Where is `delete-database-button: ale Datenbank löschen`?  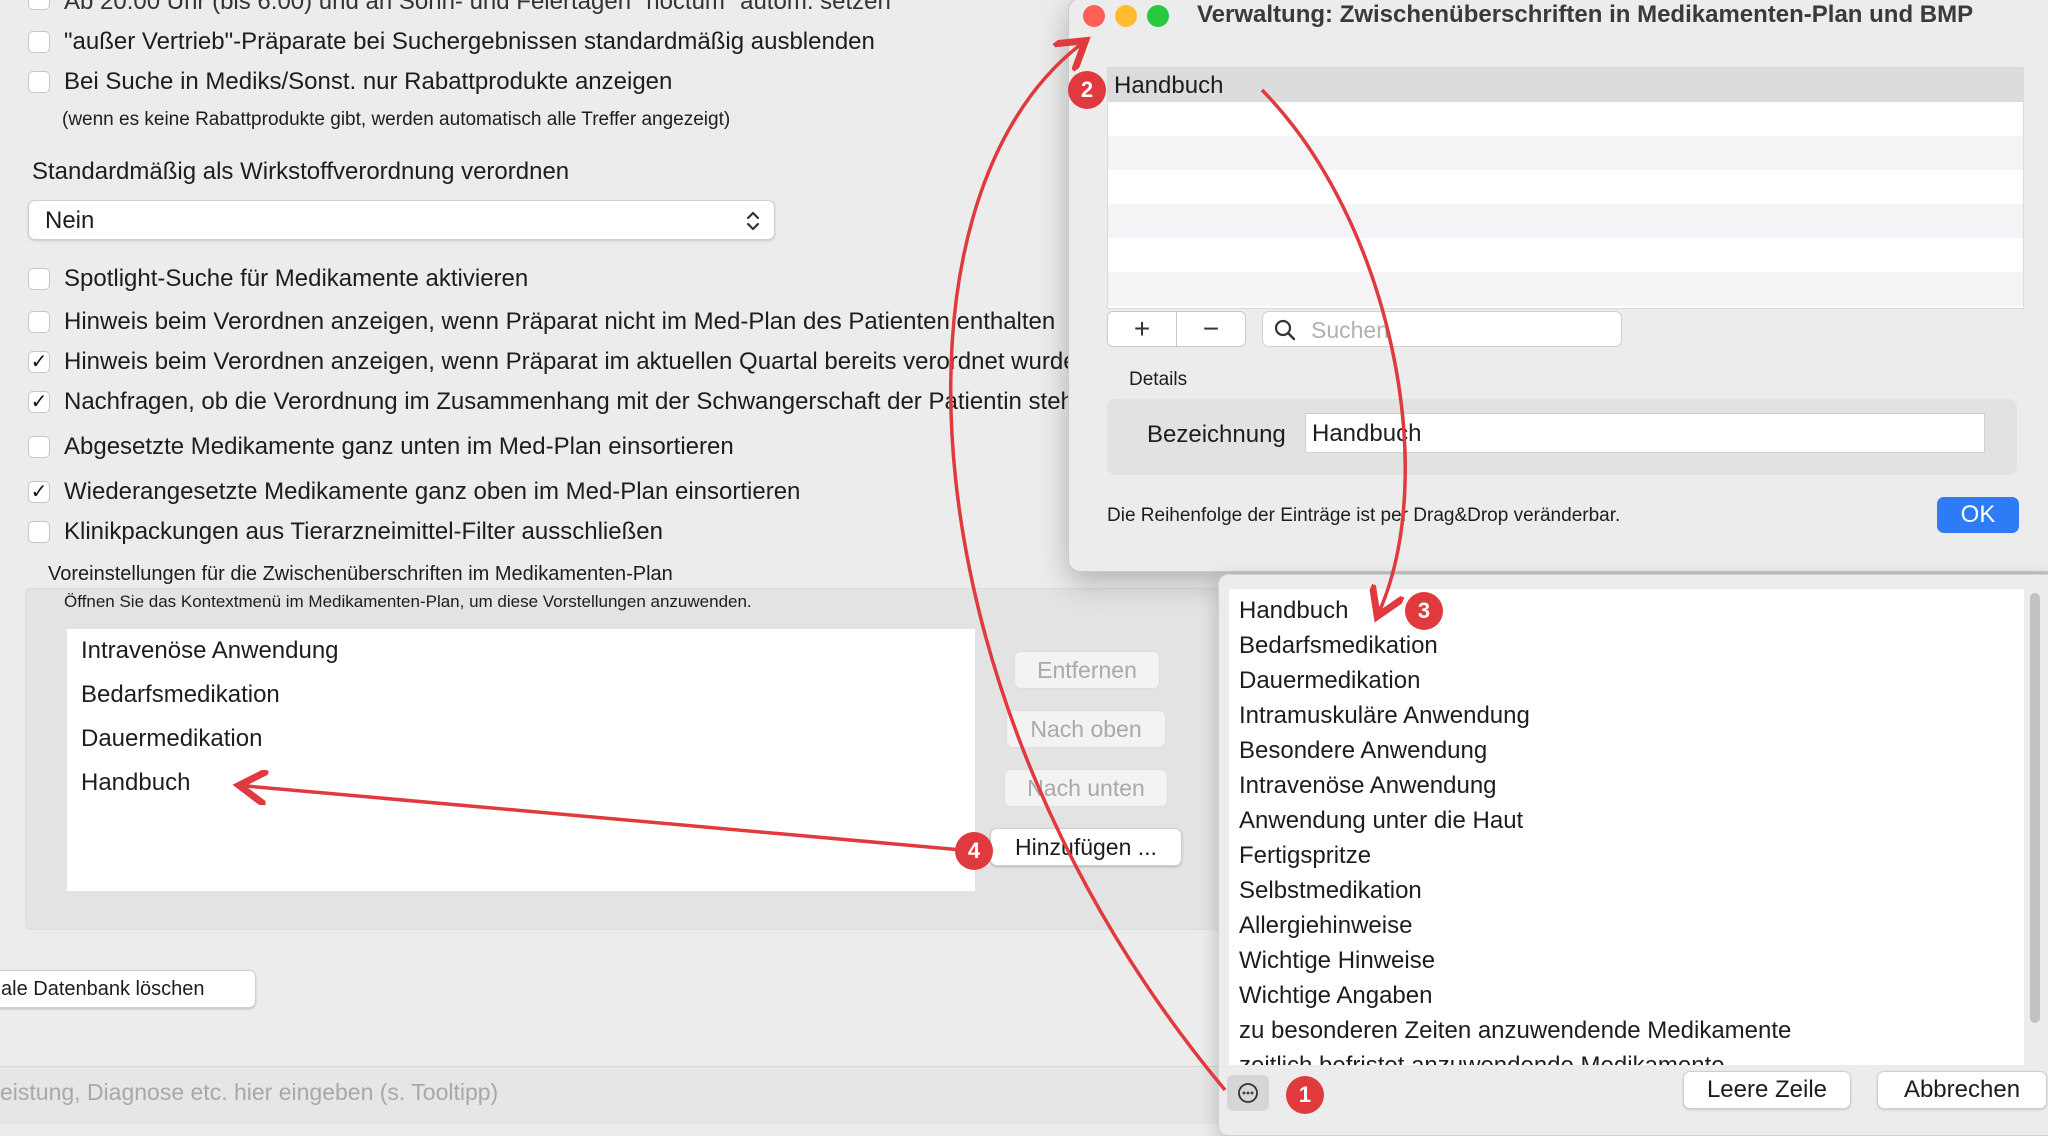 delete-database-button: ale Datenbank löschen is located at coordinates (128, 989).